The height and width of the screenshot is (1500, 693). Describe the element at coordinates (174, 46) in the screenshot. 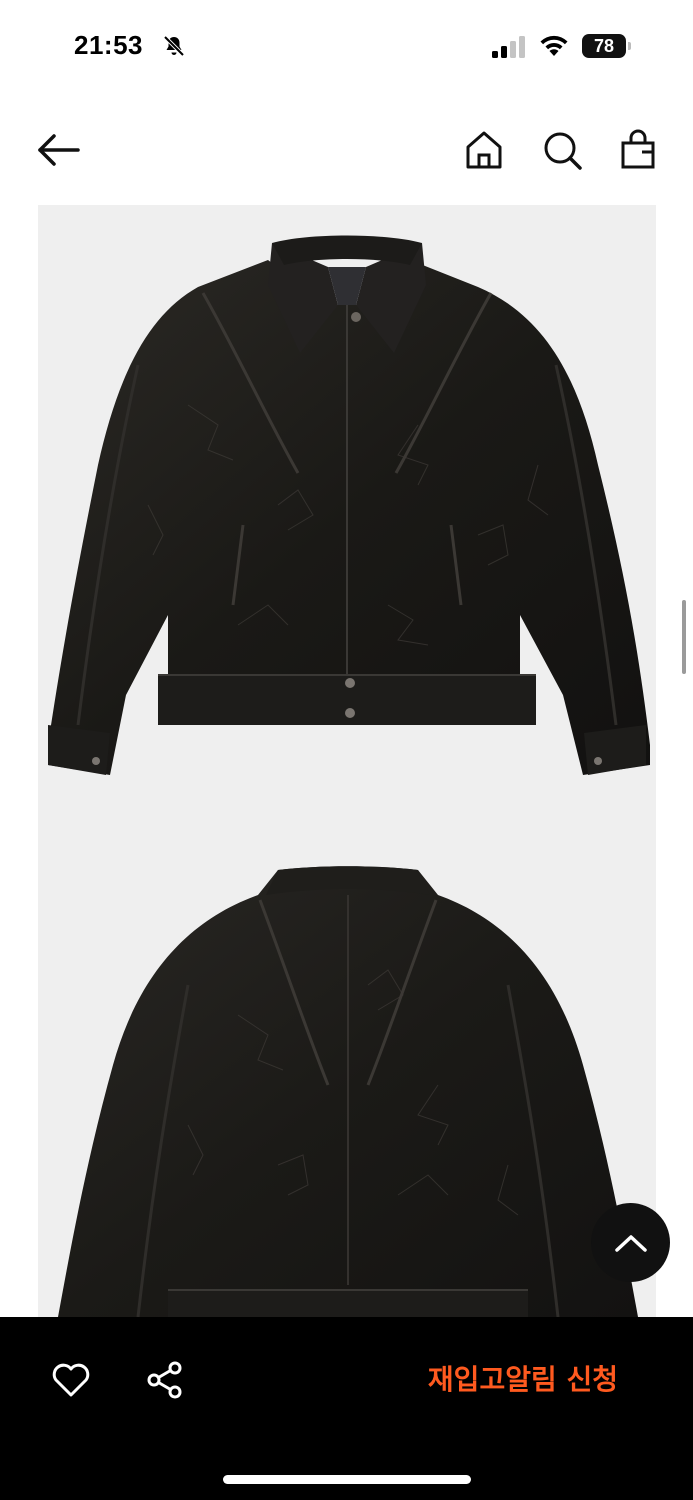

I see `bell-slash-icon` at that location.